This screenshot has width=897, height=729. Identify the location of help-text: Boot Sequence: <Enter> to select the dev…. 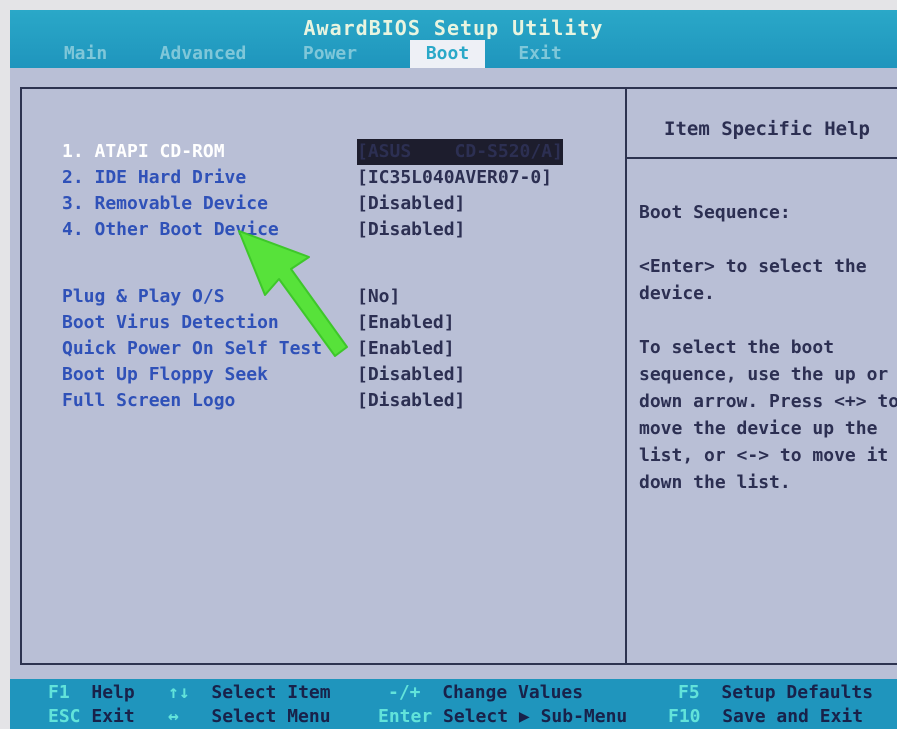
(768, 347).